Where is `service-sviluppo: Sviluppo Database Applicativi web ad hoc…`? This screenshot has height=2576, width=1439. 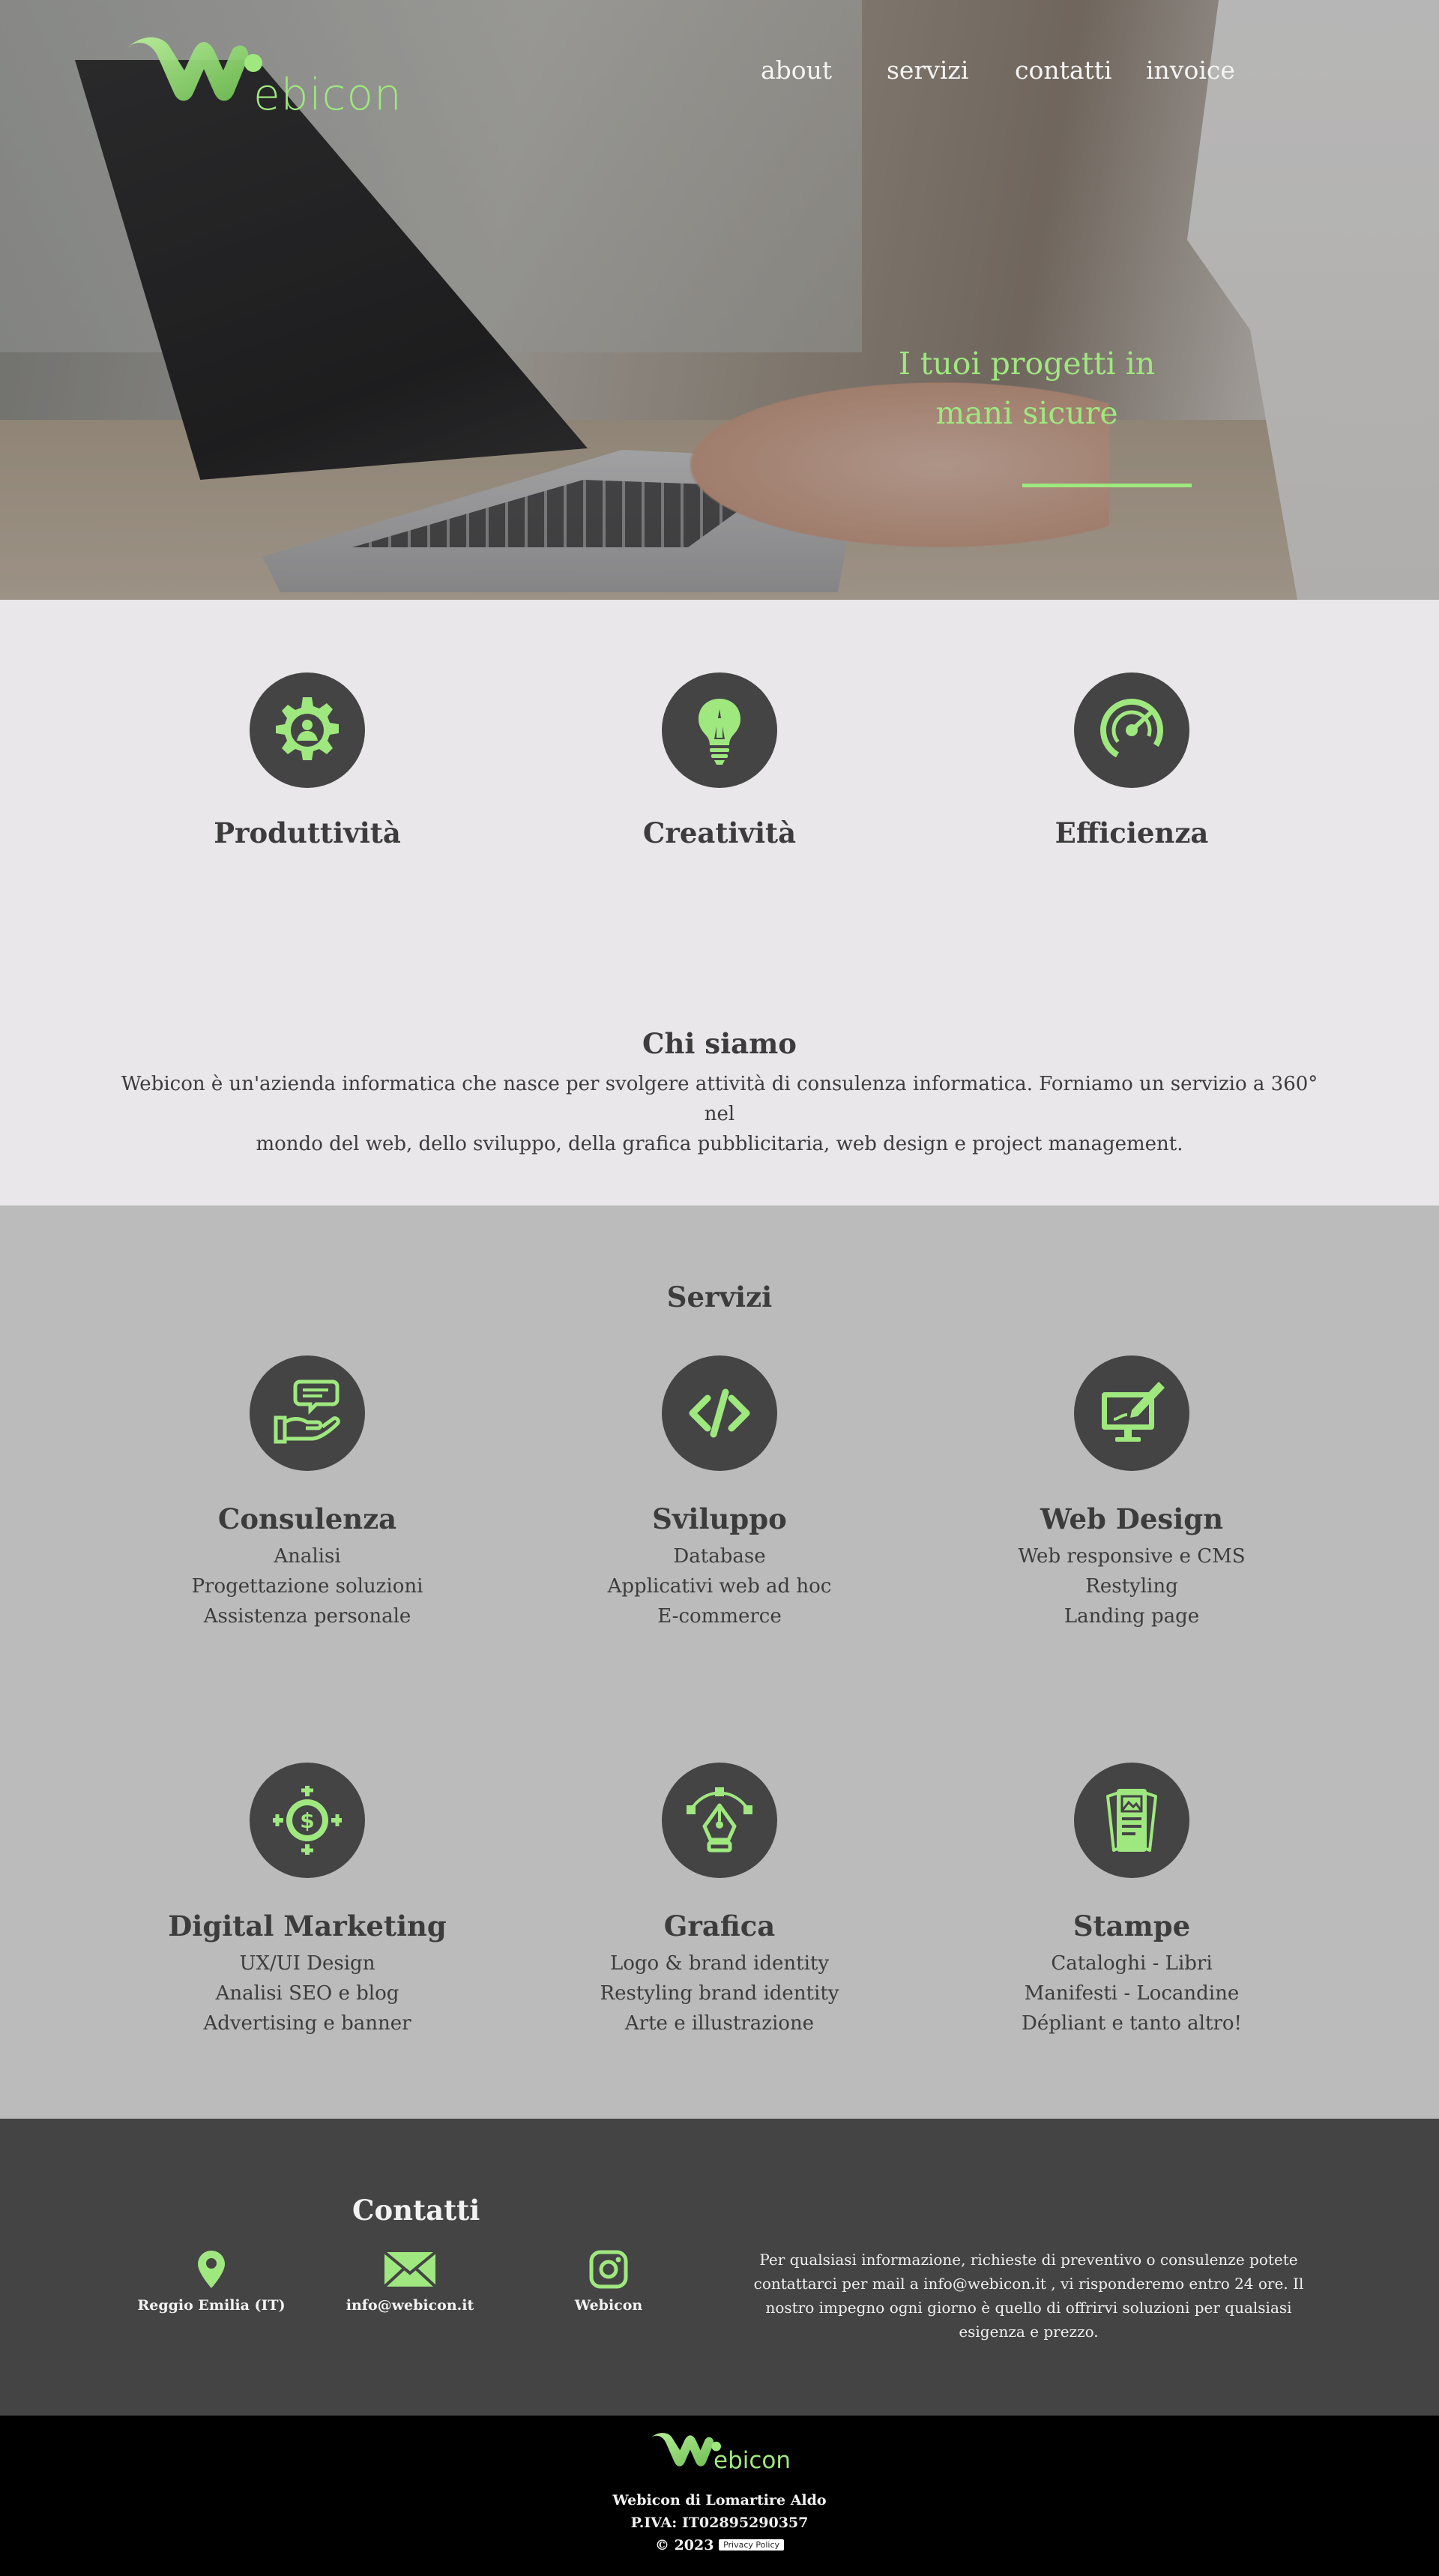 service-sviluppo: Sviluppo Database Applicativi web ad hoc… is located at coordinates (719, 1493).